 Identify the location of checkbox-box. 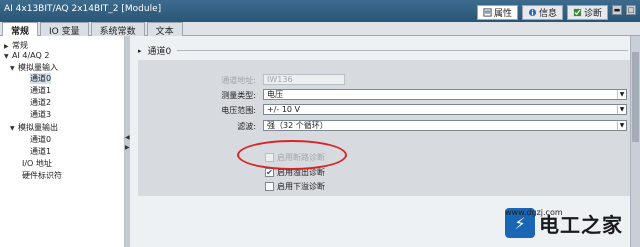
(269, 186).